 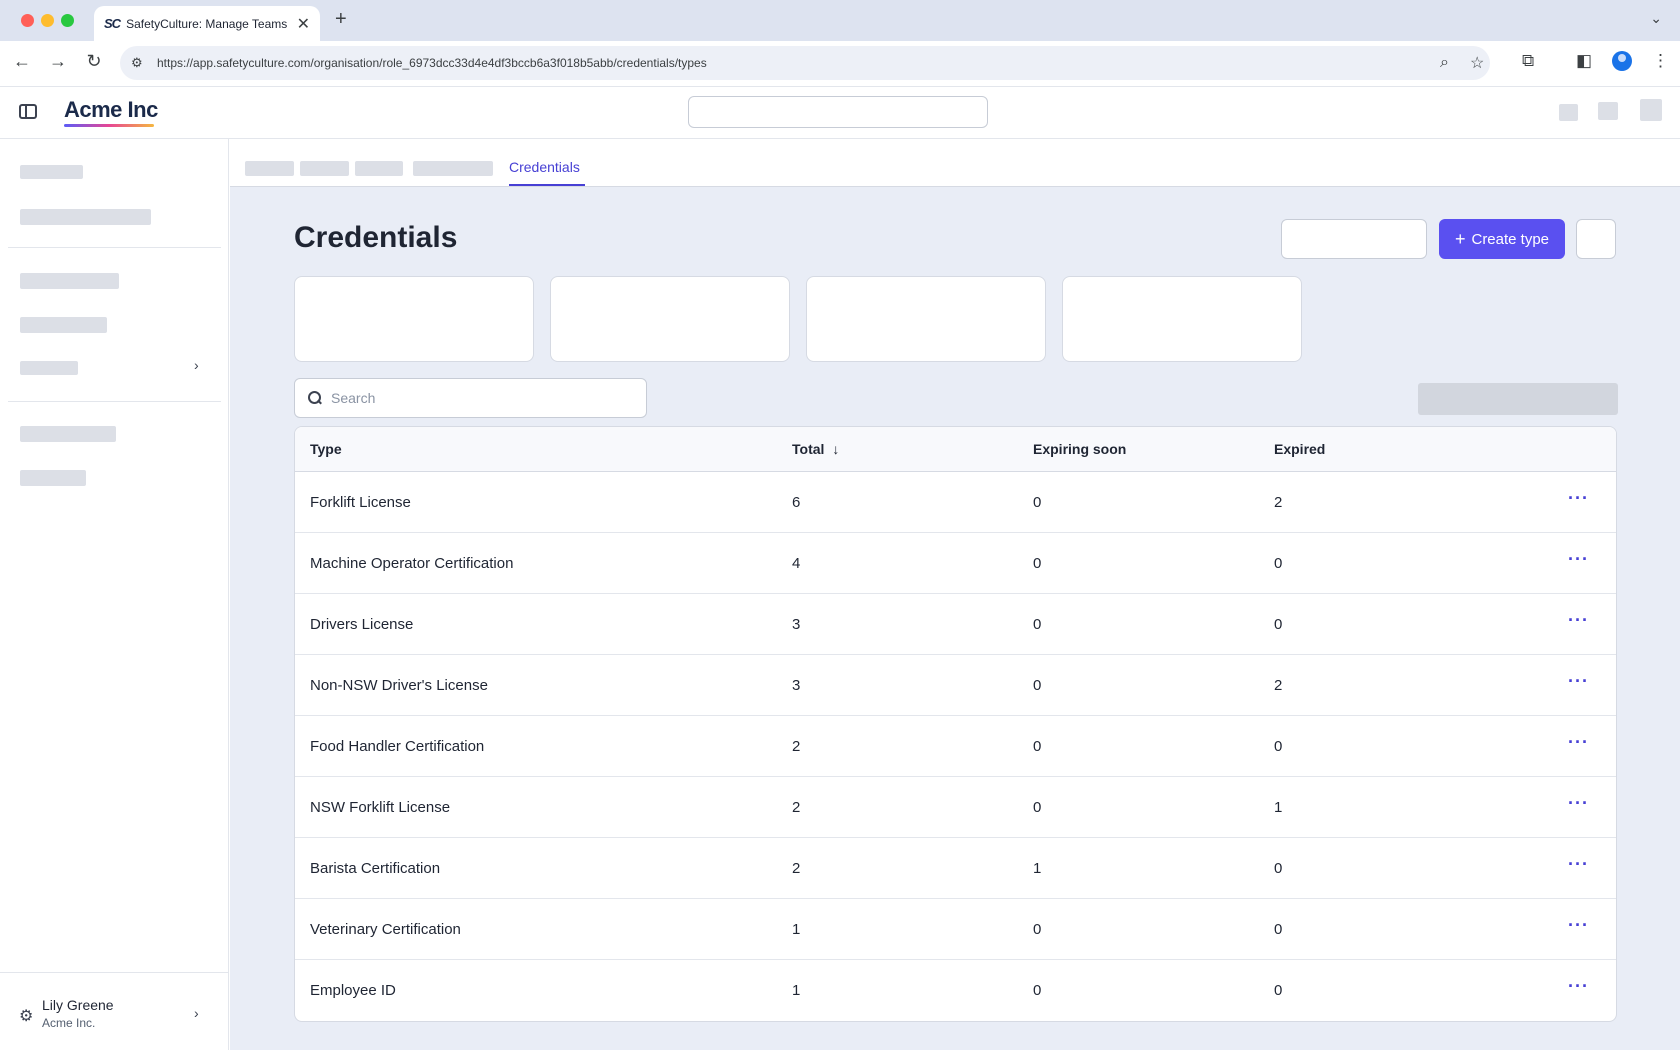 What do you see at coordinates (796, 563) in the screenshot?
I see `cell-total: 4` at bounding box center [796, 563].